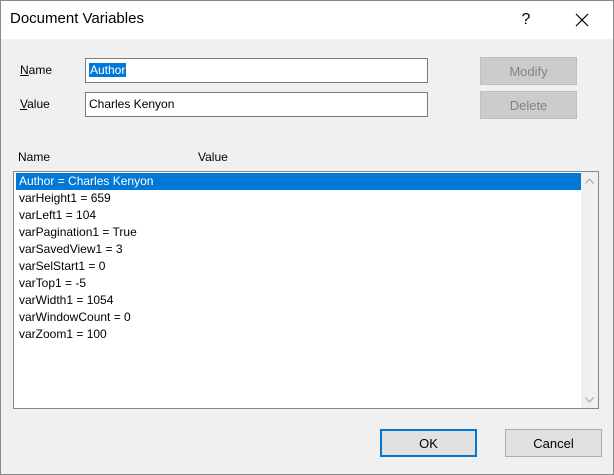 Image resolution: width=614 pixels, height=475 pixels. I want to click on help-icon: ?, so click(526, 19).